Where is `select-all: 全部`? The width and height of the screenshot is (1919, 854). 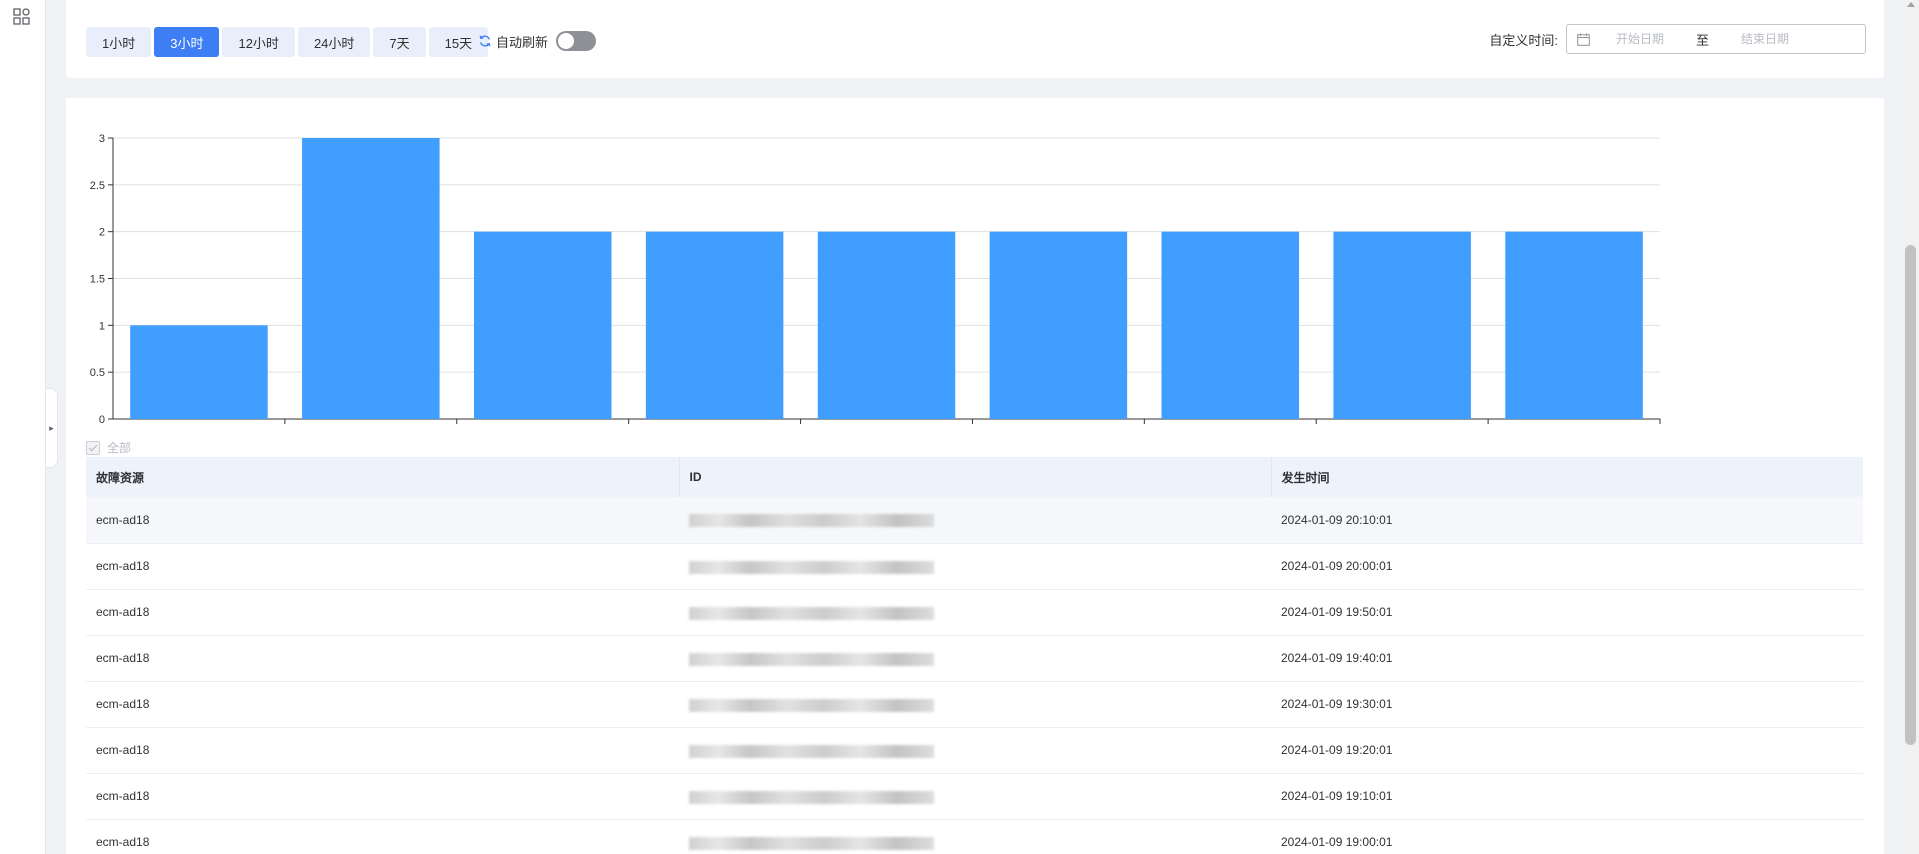
select-all: 全部 is located at coordinates (108, 447).